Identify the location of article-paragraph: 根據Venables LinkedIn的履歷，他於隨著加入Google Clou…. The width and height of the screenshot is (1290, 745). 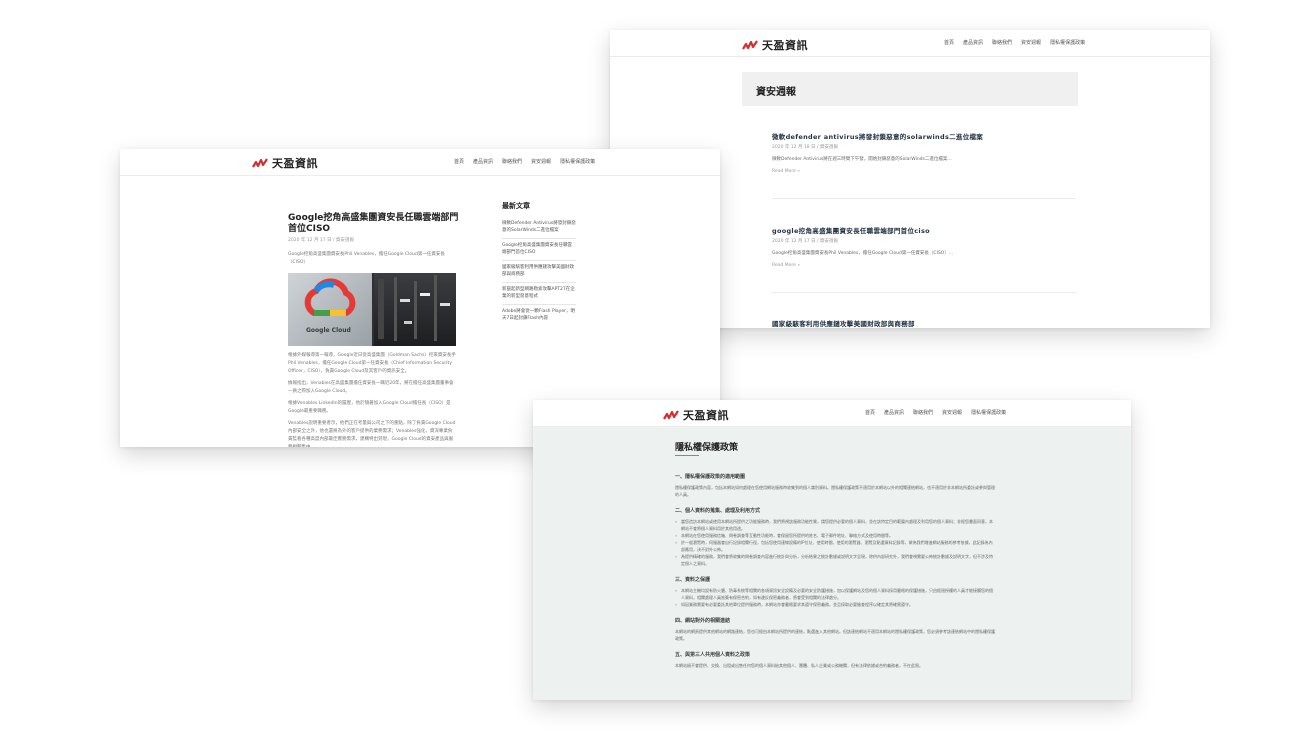
(369, 407).